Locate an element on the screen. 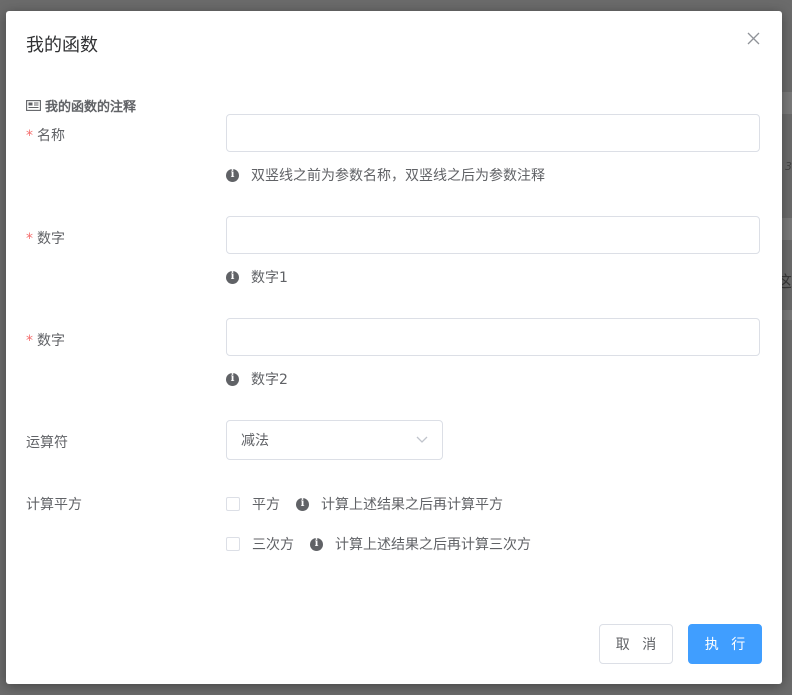  cube-option: 三次方 i 计算上述结果之后再计算三次方 is located at coordinates (378, 544).